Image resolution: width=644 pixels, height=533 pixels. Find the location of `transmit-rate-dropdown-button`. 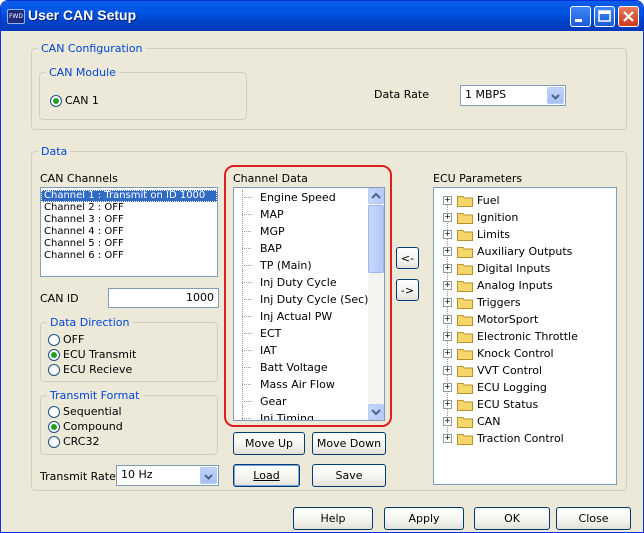

transmit-rate-dropdown-button is located at coordinates (208, 475).